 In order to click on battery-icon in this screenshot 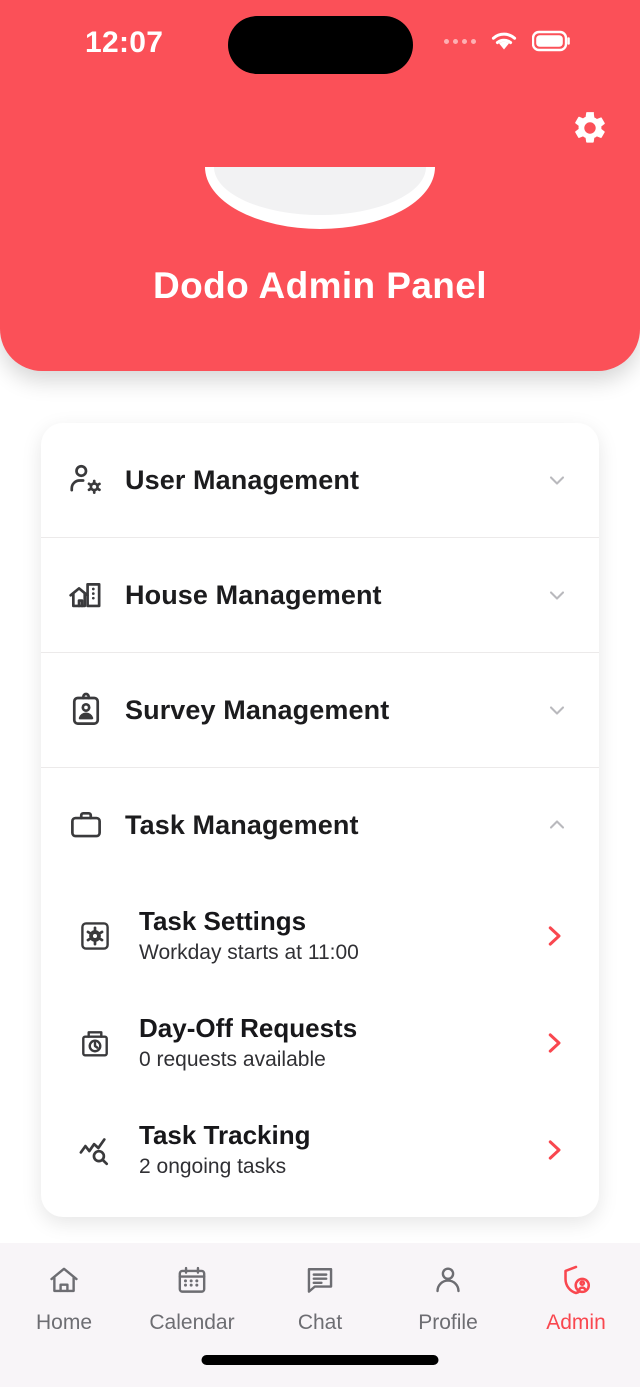, I will do `click(552, 41)`.